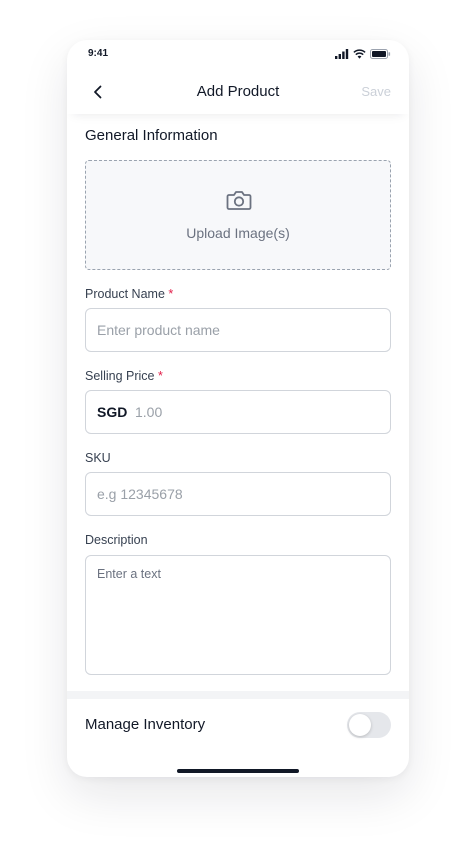 Image resolution: width=460 pixels, height=842 pixels. What do you see at coordinates (151, 135) in the screenshot?
I see `section-title-general: General Information` at bounding box center [151, 135].